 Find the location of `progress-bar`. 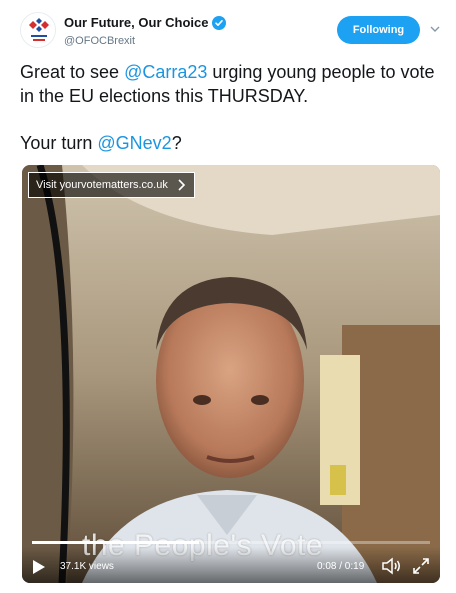

progress-bar is located at coordinates (231, 542).